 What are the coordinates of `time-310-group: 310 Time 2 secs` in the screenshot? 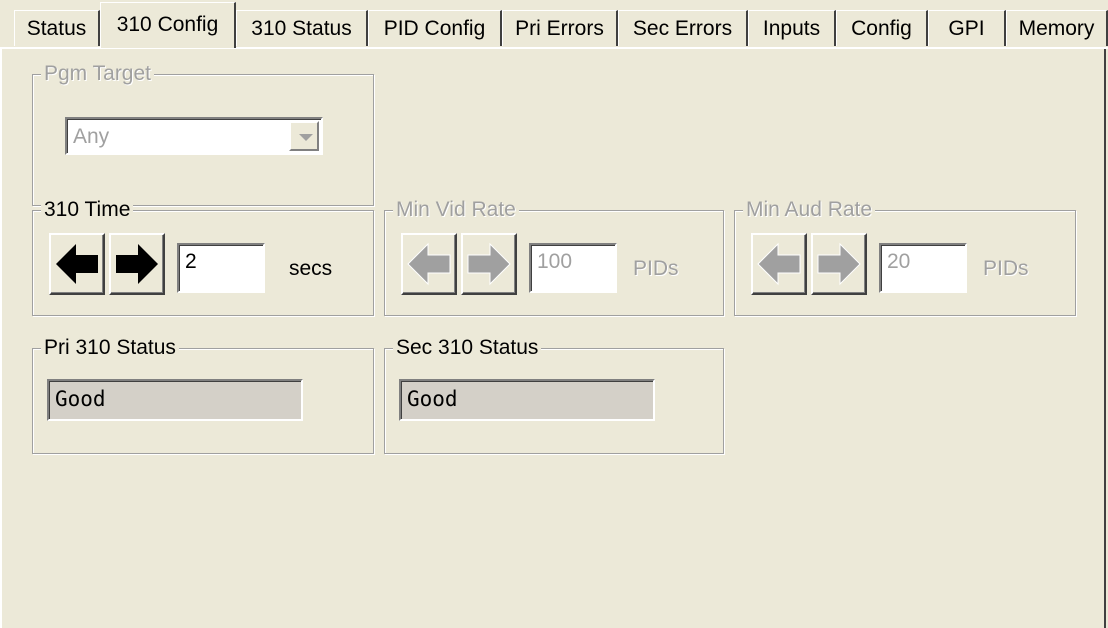 It's located at (203, 256).